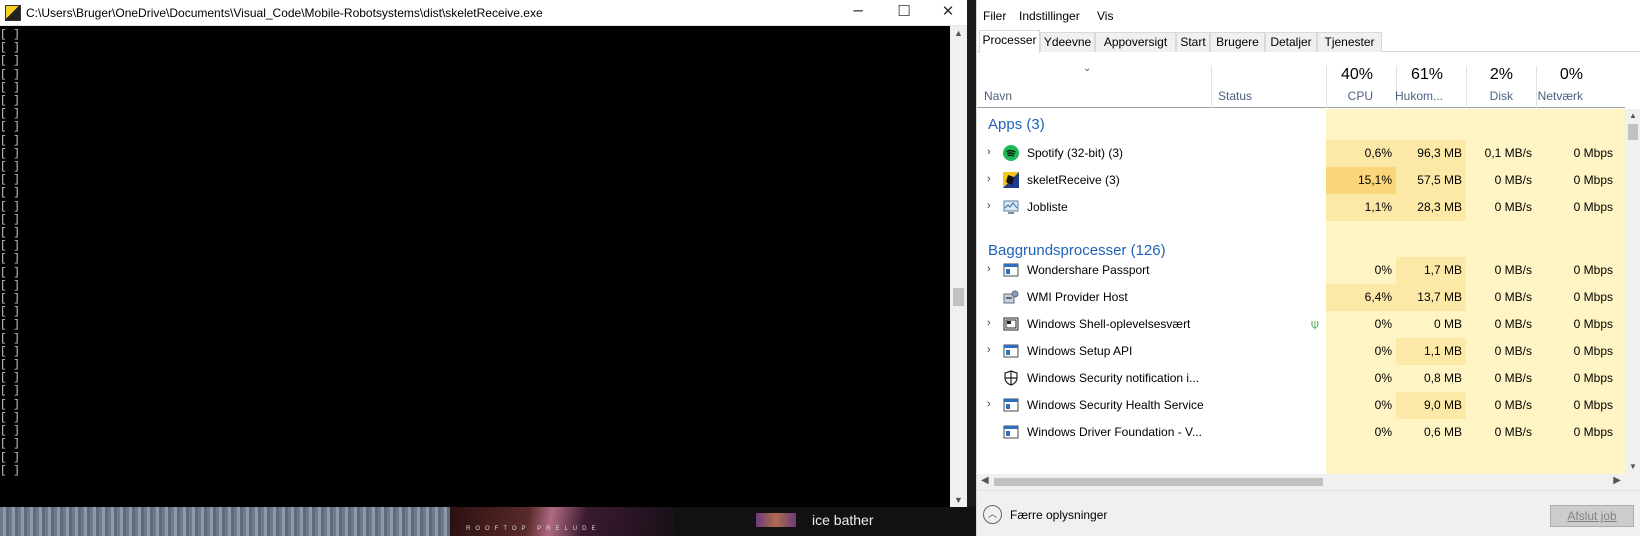 This screenshot has height=536, width=1640. I want to click on chevron-up-circle-icon: ︿, so click(992, 514).